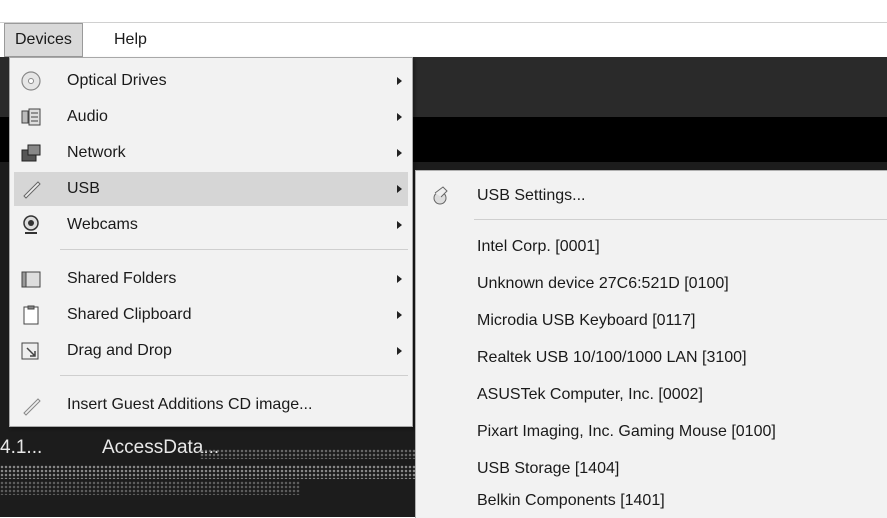  What do you see at coordinates (211, 351) in the screenshot?
I see `menu-item-drag-and-drop: Drag and Drop` at bounding box center [211, 351].